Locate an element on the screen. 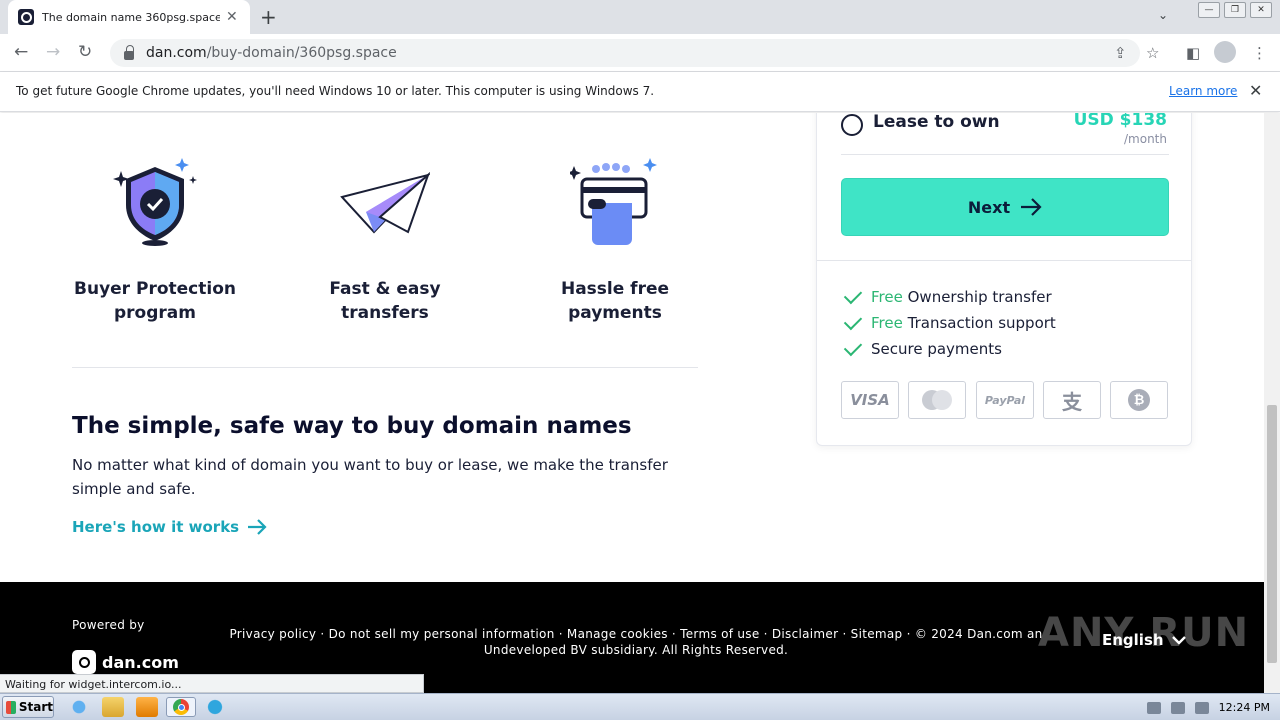 The width and height of the screenshot is (1280, 721). feature-title: Fast & easy transfers is located at coordinates (385, 301).